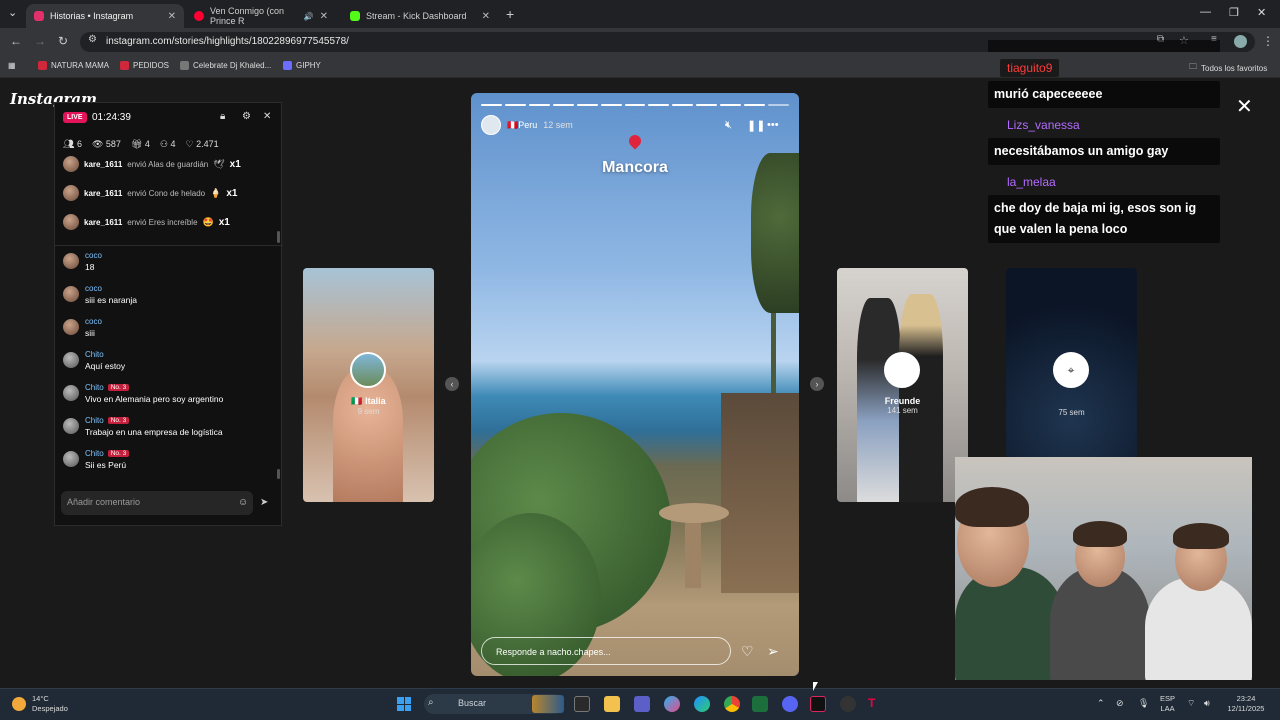 The image size is (1280, 720). I want to click on search-highlight-icon, so click(548, 704).